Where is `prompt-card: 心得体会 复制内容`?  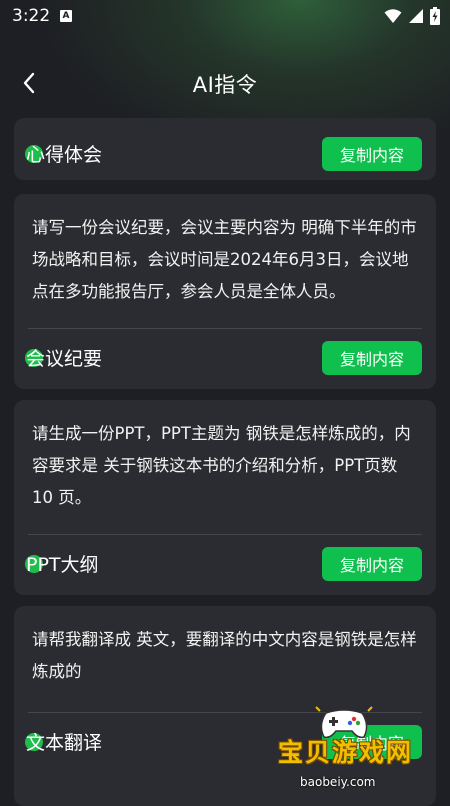
prompt-card: 心得体会 复制内容 is located at coordinates (225, 149).